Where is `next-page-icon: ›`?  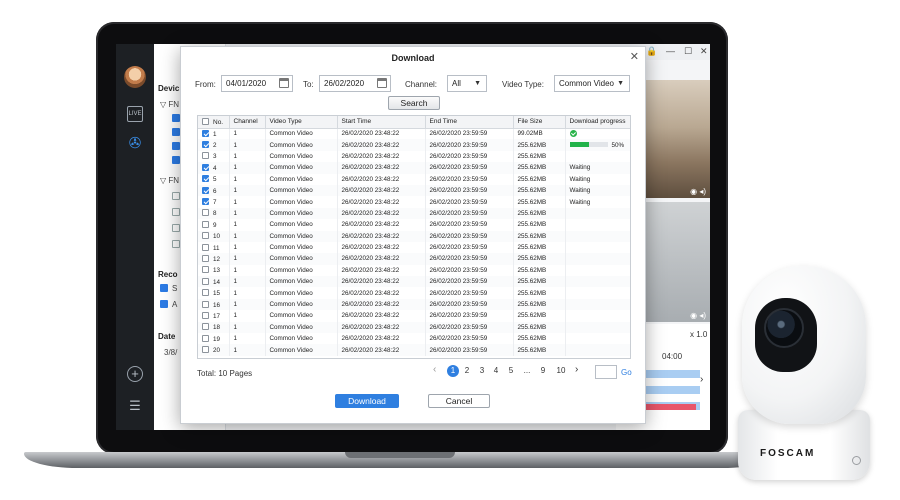 next-page-icon: › is located at coordinates (576, 369).